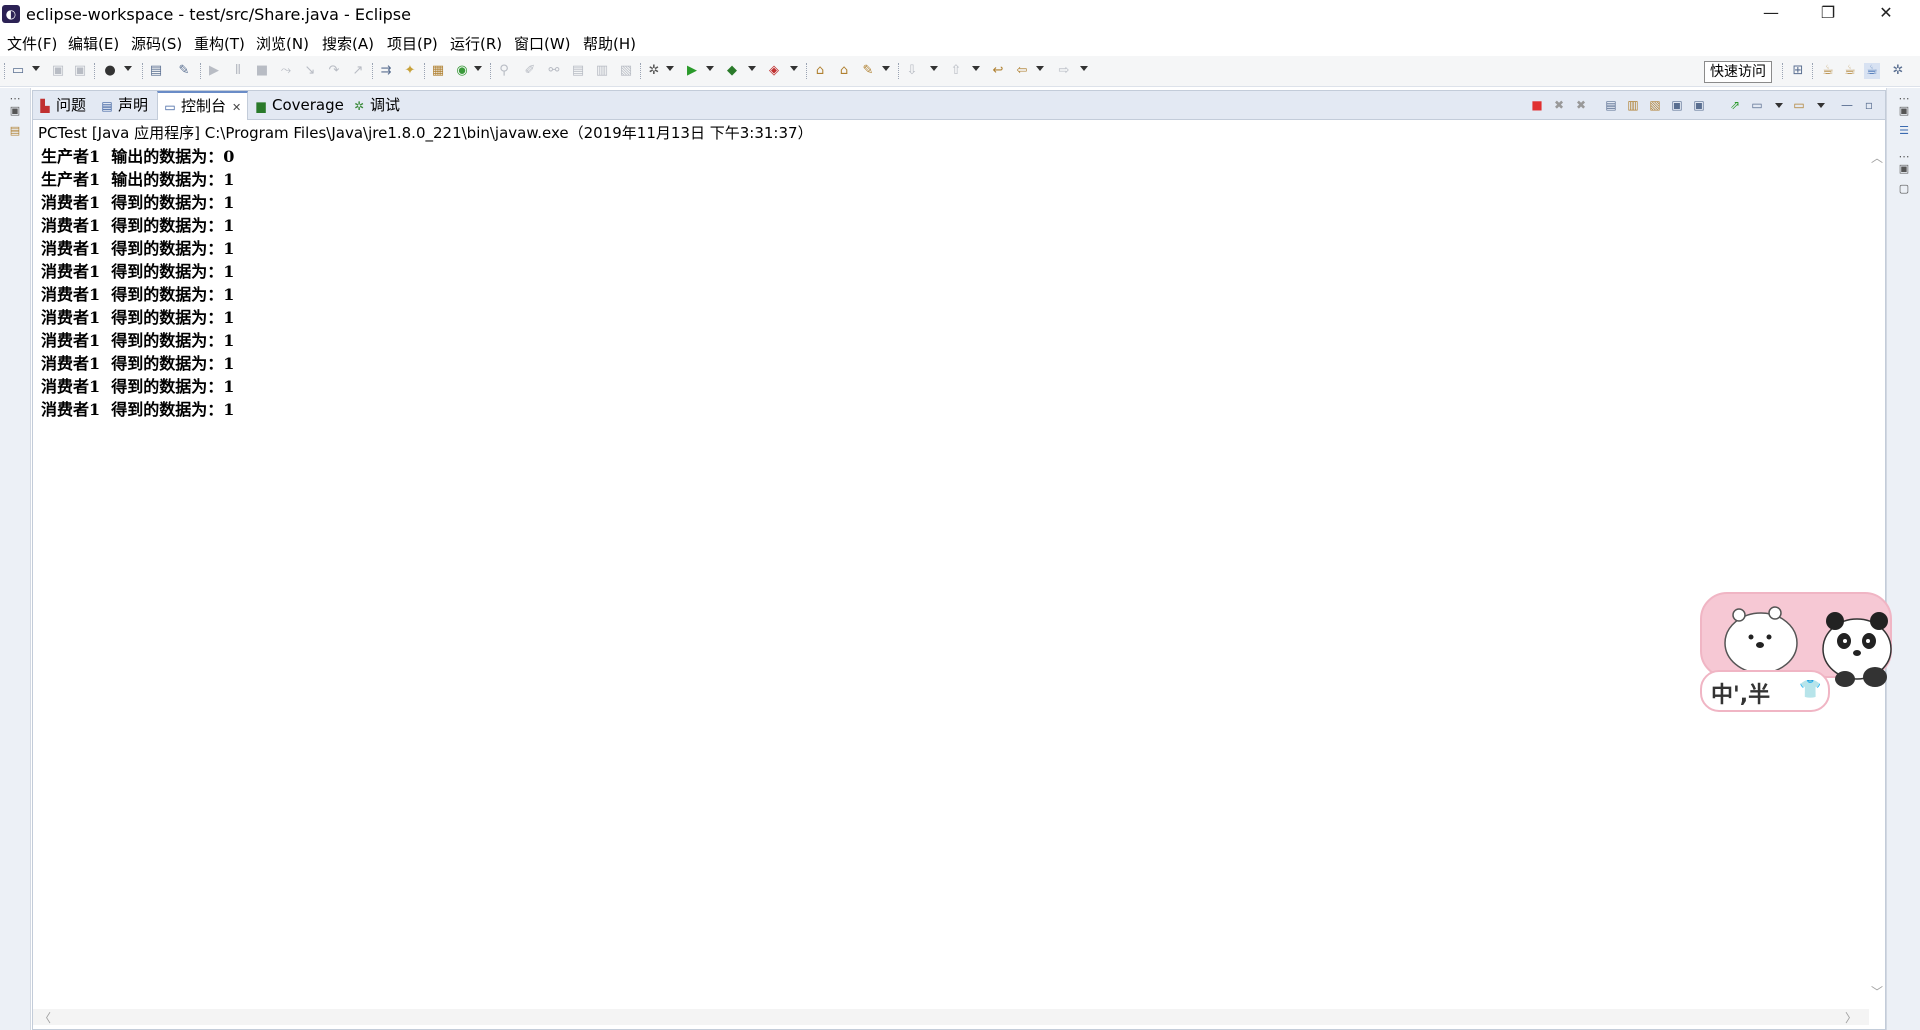 The height and width of the screenshot is (1030, 1920). What do you see at coordinates (15, 131) in the screenshot?
I see `package-explorer-icon: ▤` at bounding box center [15, 131].